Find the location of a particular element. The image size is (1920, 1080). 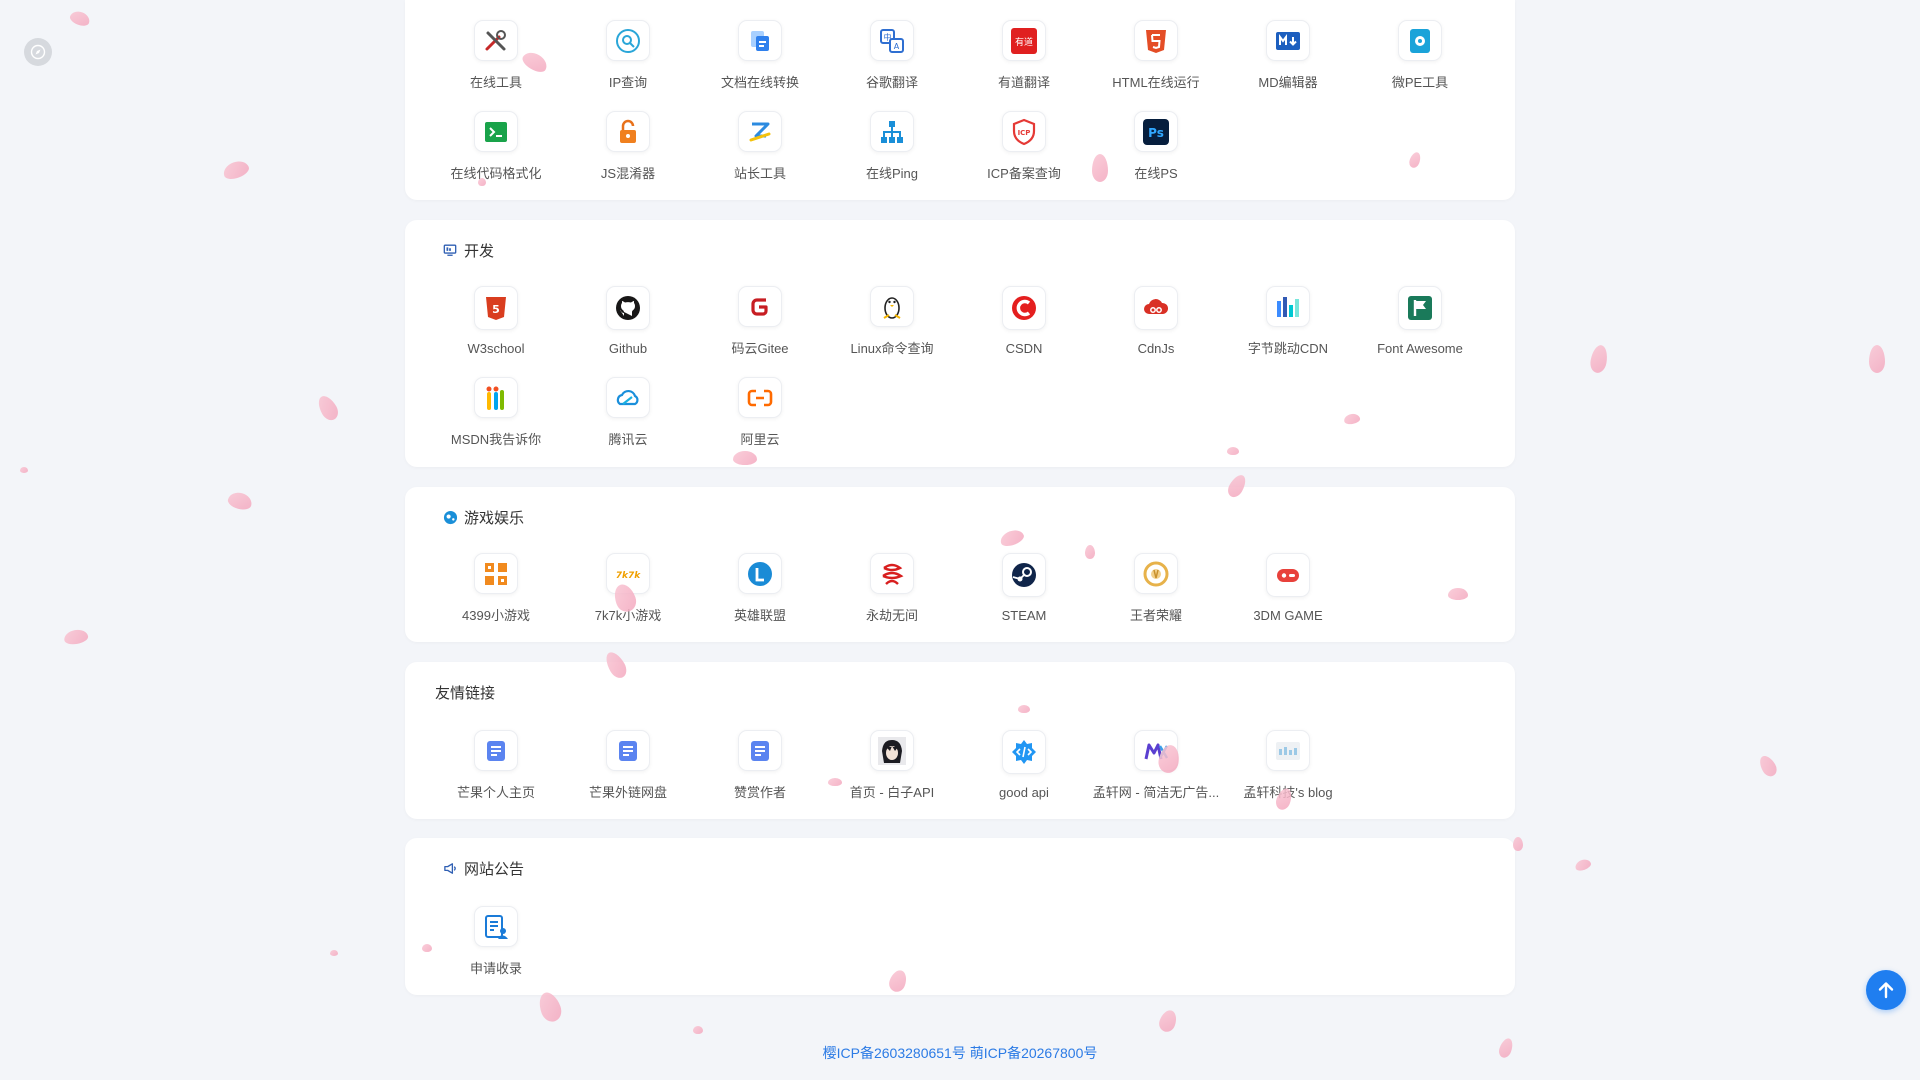

nav-link-label: STEAM is located at coordinates (1024, 615).